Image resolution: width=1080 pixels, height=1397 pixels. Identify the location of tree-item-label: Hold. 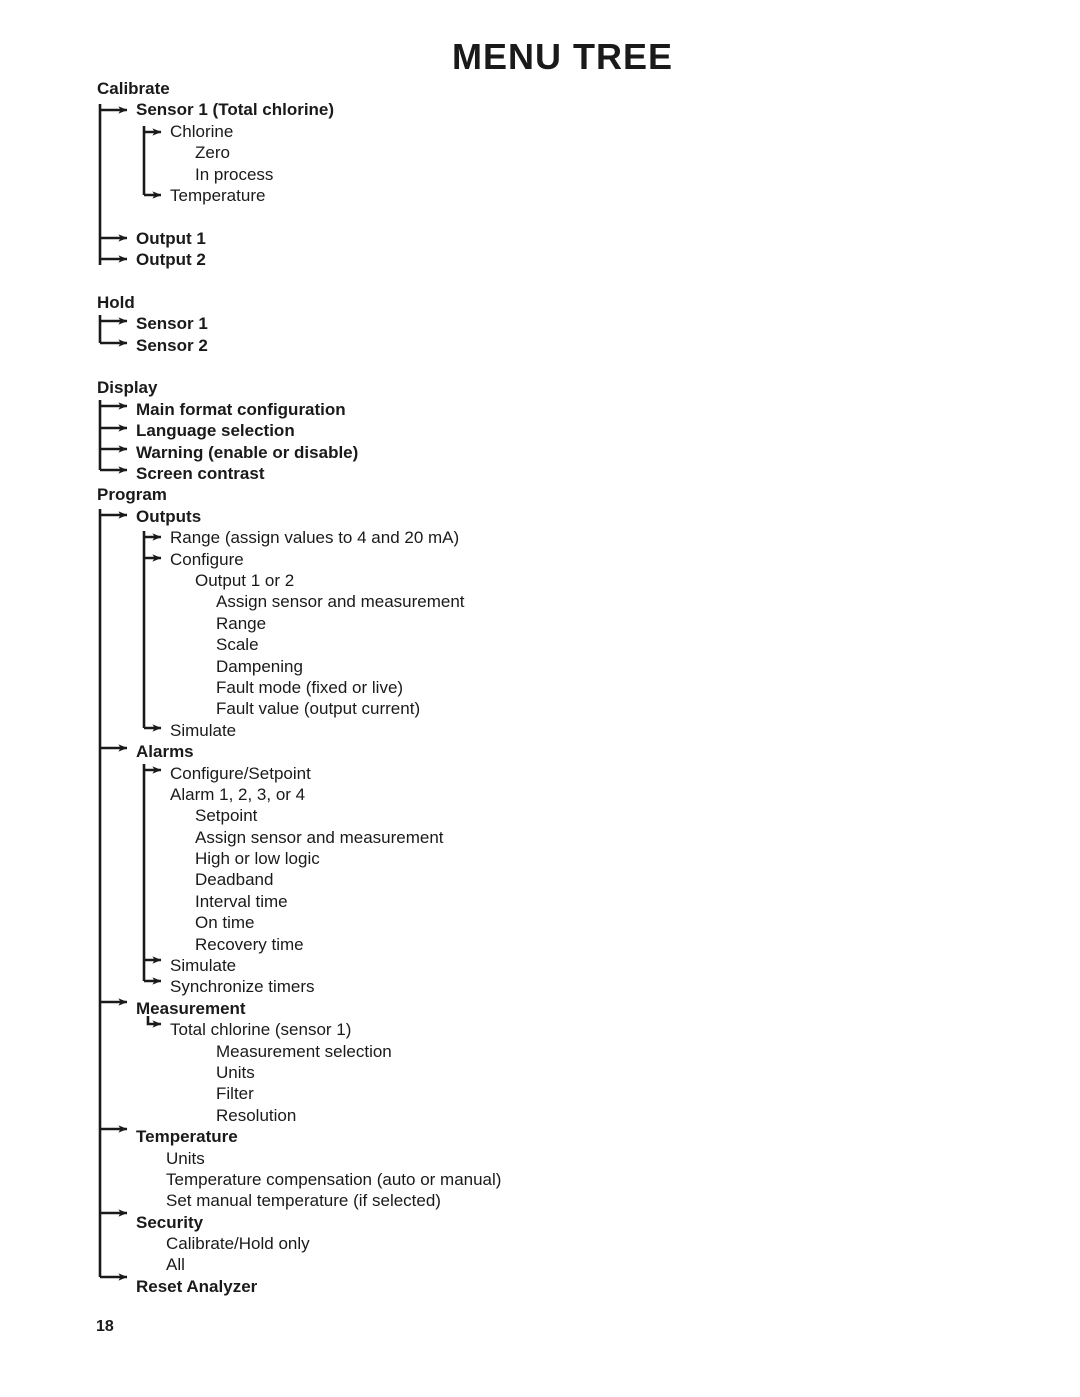
(116, 302).